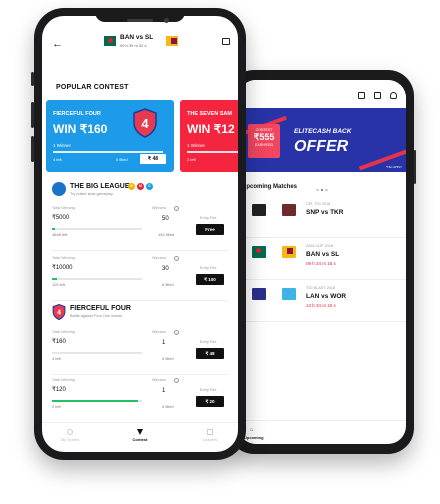 Image resolution: width=440 pixels, height=504 pixels. I want to click on league-logo, so click(59, 189).